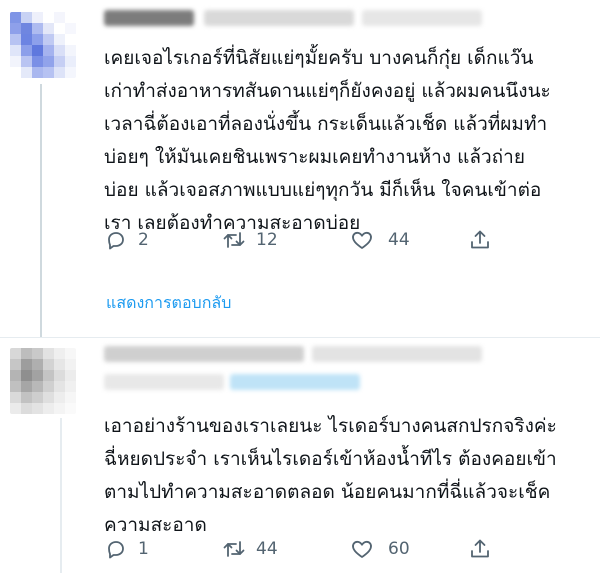 Image resolution: width=600 pixels, height=573 pixels. I want to click on reply-context, so click(295, 382).